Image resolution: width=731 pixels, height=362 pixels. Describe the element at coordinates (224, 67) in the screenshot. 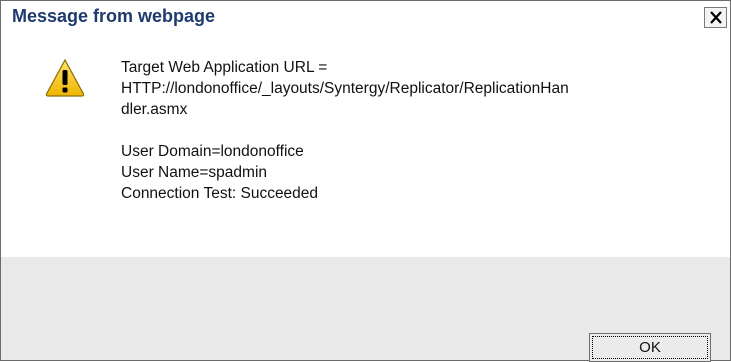

I see `message-line: Target Web Application URL =` at that location.